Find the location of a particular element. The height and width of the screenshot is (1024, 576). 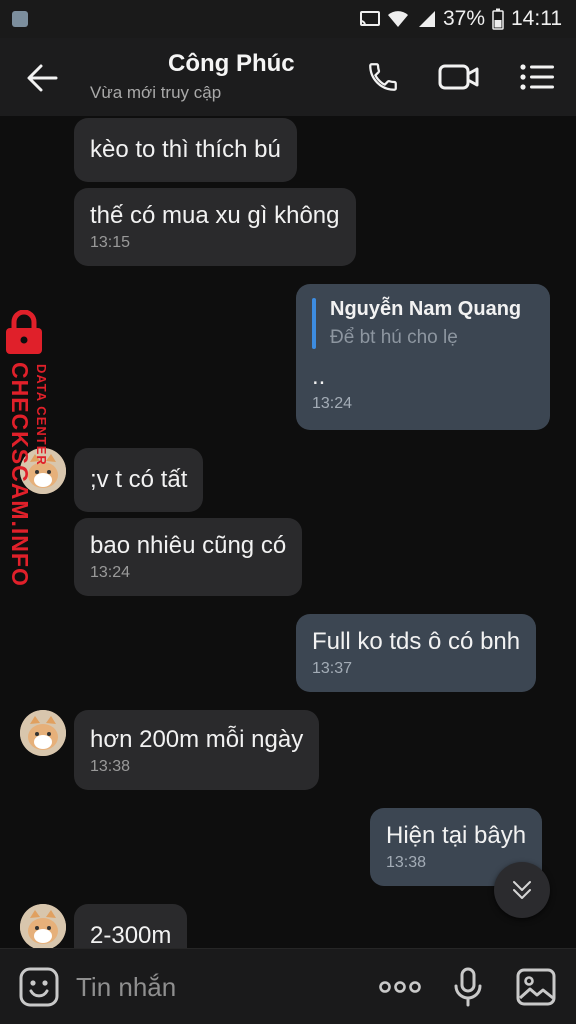

scroll-to-bottom-button is located at coordinates (522, 890).